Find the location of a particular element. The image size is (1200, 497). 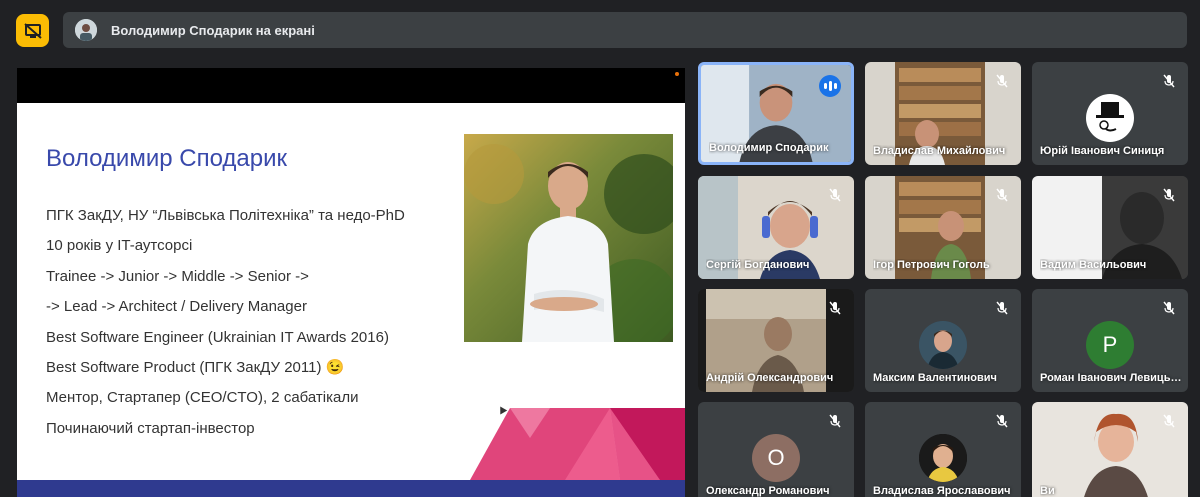

participant-name: Юрій Іванович Синиця is located at coordinates (1102, 151).